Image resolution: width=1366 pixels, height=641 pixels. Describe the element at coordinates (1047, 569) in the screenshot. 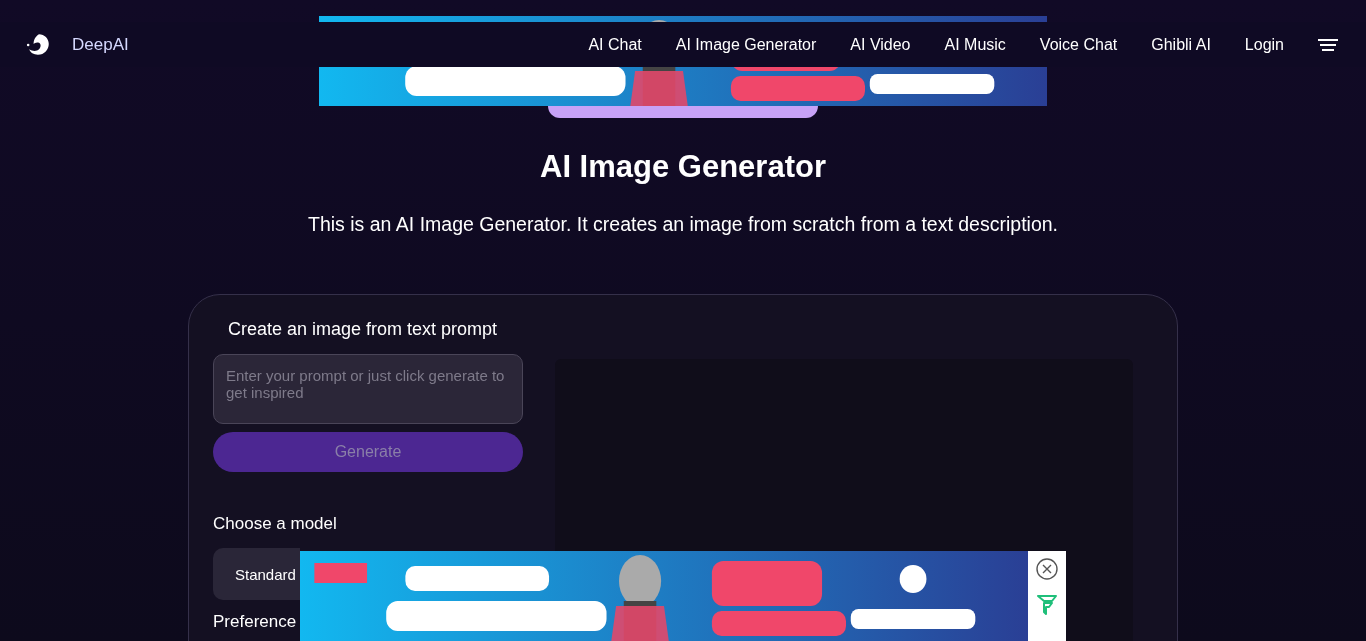

I see `close-icon` at that location.